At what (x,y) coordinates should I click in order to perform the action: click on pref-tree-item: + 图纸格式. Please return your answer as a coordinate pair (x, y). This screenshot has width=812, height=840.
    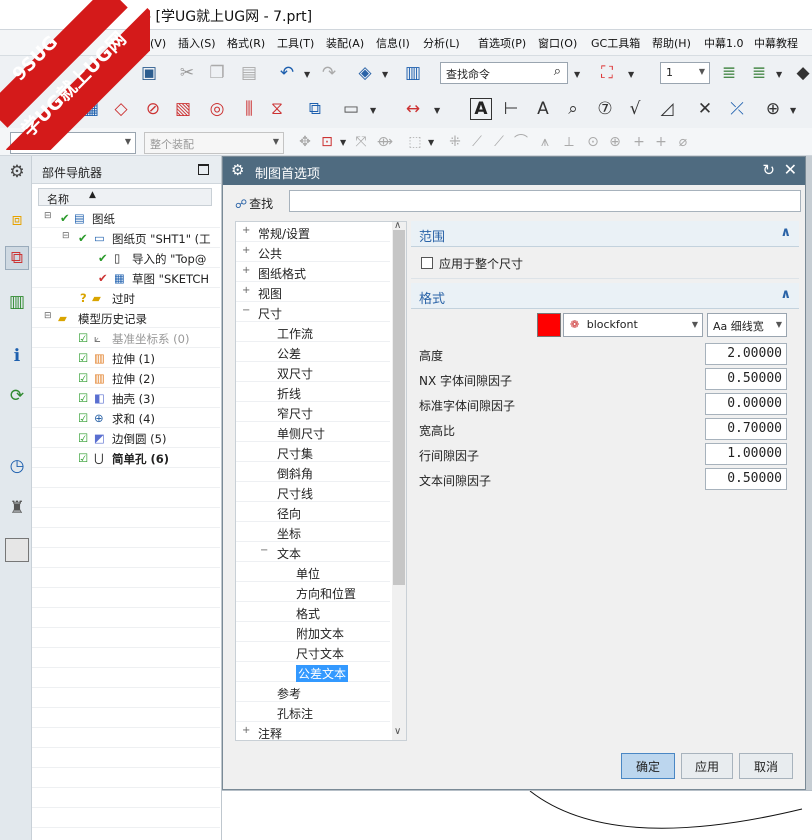
    Looking at the image, I should click on (313, 272).